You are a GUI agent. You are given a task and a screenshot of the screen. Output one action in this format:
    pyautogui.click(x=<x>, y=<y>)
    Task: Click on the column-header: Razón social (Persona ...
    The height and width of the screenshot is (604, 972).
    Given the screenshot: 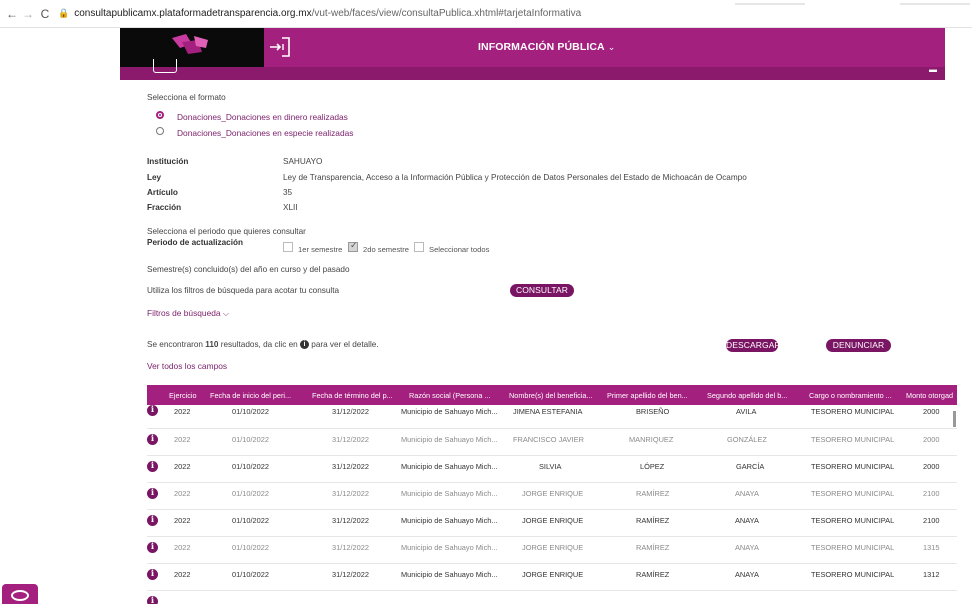 What is the action you would take?
    pyautogui.click(x=450, y=395)
    